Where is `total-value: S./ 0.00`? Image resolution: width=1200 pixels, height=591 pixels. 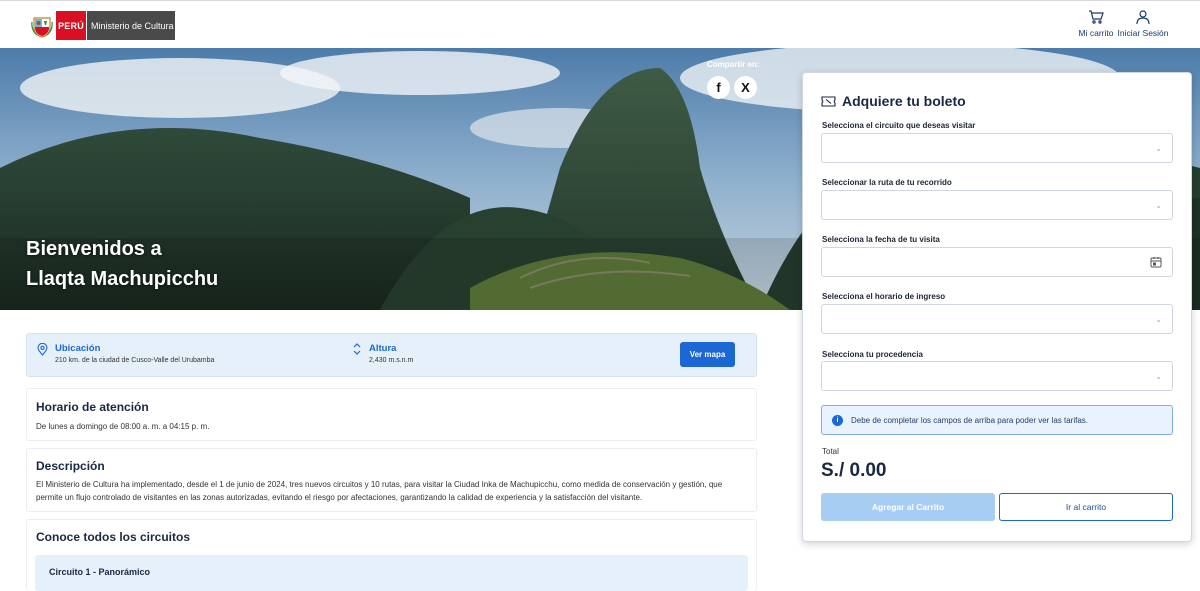 total-value: S./ 0.00 is located at coordinates (854, 470).